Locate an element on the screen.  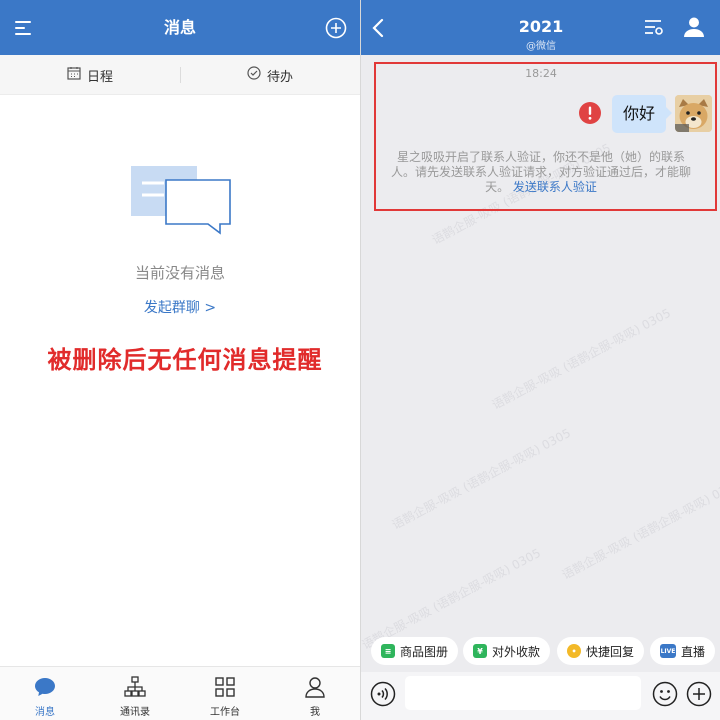
catalog-icon: ≡ is located at coordinates (388, 651).